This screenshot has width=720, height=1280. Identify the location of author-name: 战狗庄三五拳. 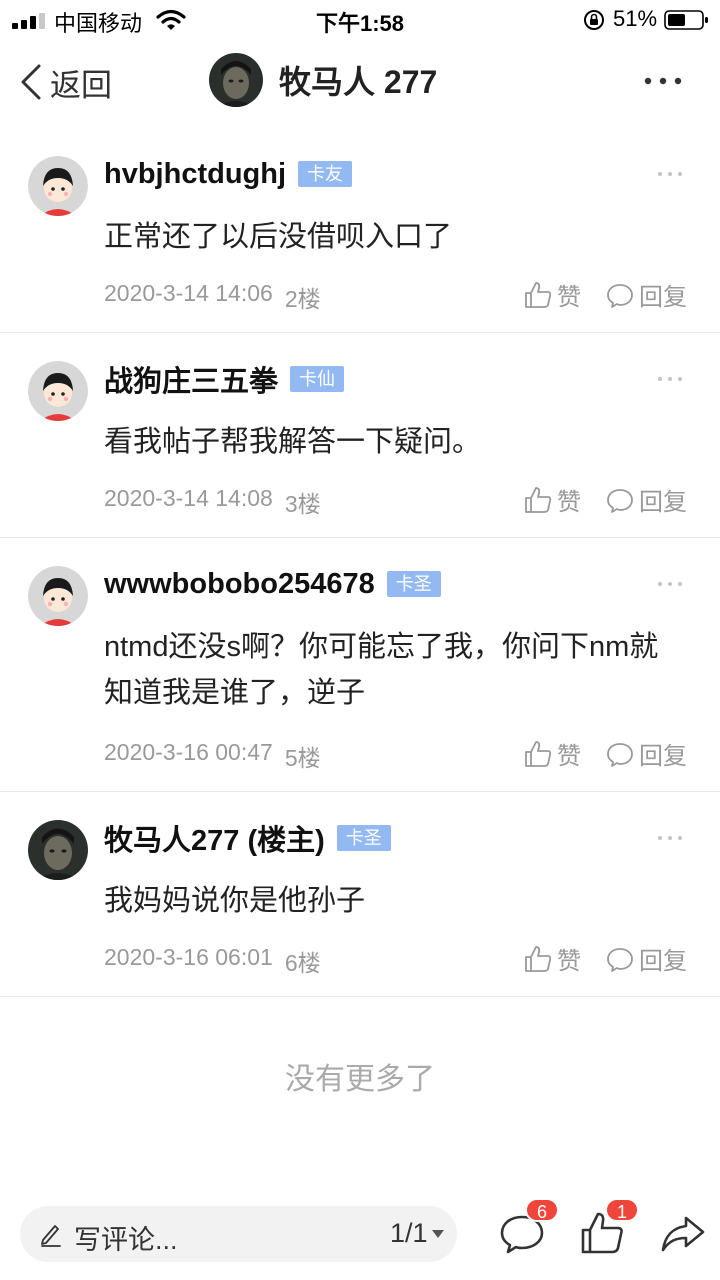
(191, 379).